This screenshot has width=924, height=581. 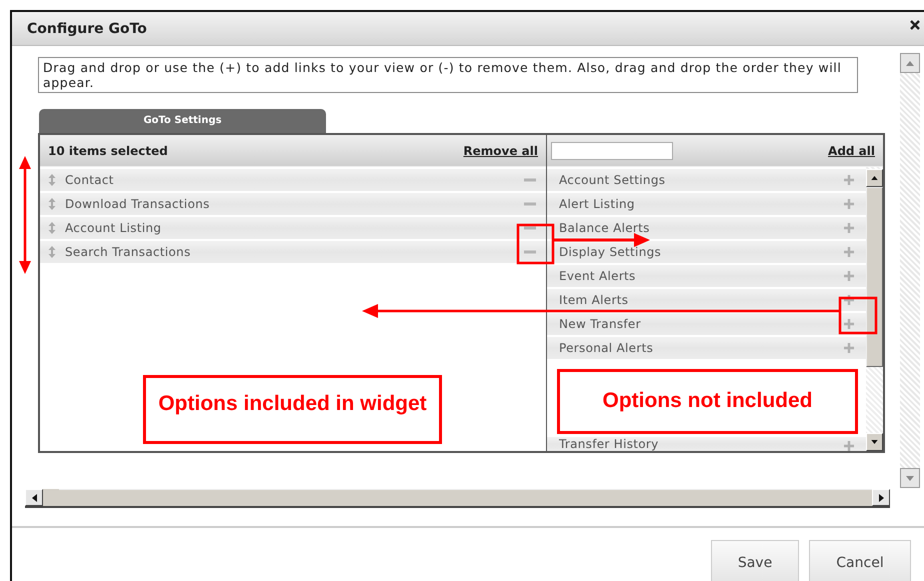 I want to click on list-item: Download Transactions, so click(x=293, y=204).